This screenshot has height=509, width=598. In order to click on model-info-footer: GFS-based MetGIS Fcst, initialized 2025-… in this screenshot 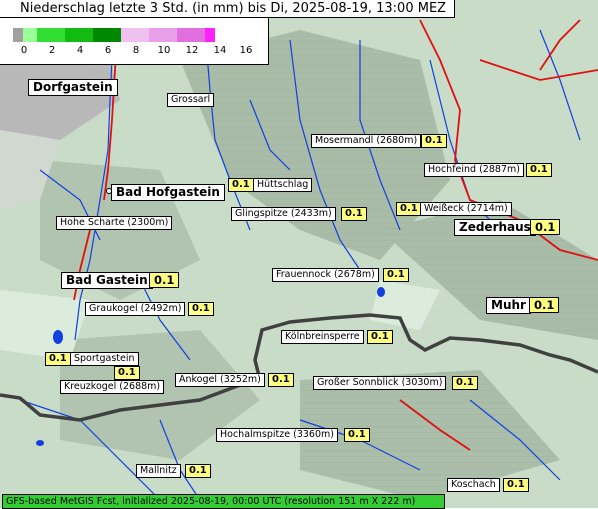, I will do `click(223, 501)`.